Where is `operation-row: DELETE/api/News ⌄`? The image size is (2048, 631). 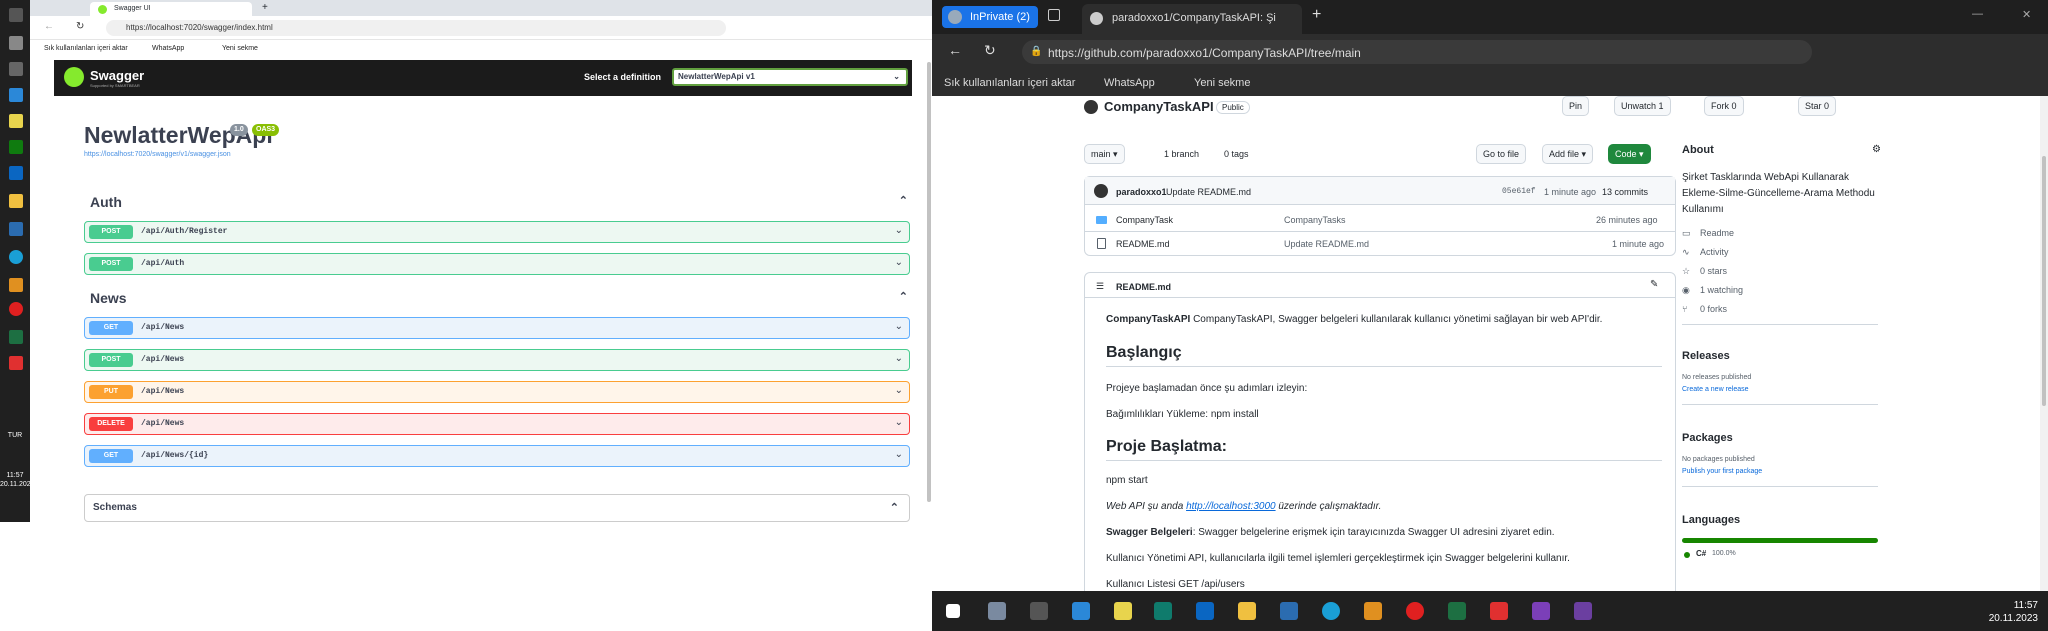
operation-row: DELETE/api/News ⌄ is located at coordinates (497, 424).